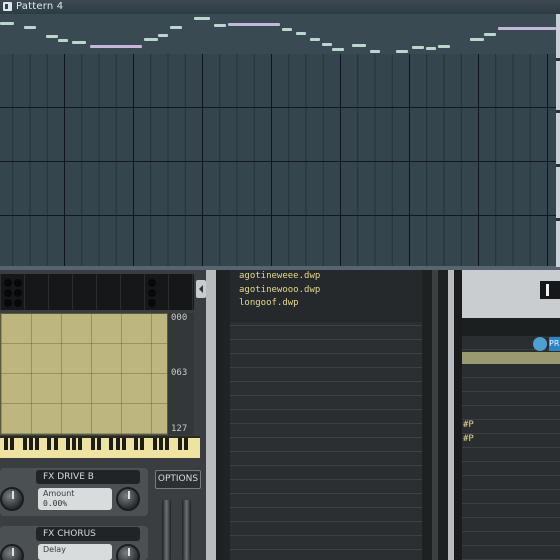 This screenshot has height=560, width=560. I want to click on pattern-label: #P, so click(468, 439).